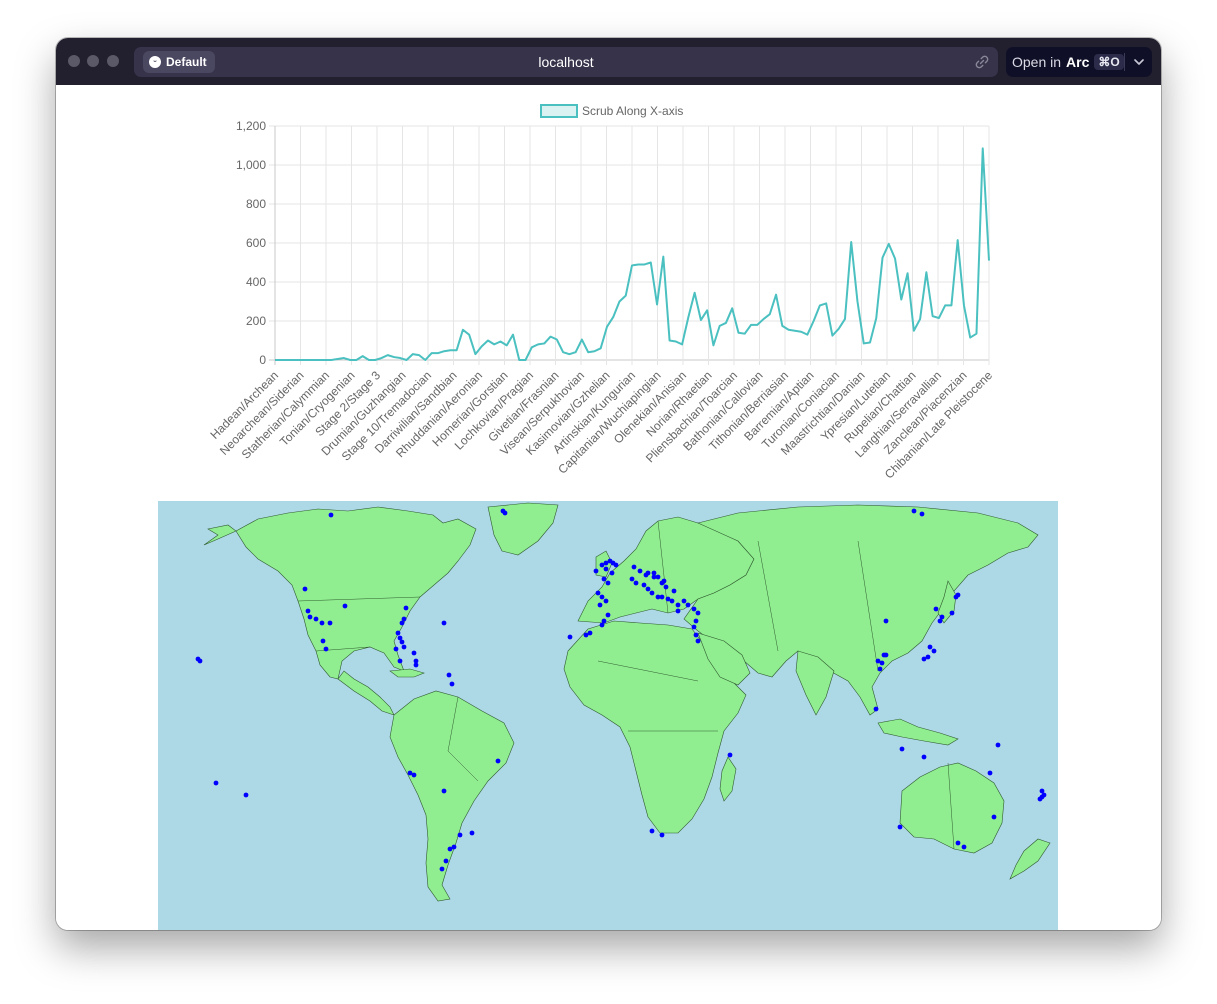 This screenshot has height=1004, width=1217. Describe the element at coordinates (1079, 62) in the screenshot. I see `open-in-arc-button: Open in Arc ⌘O` at that location.